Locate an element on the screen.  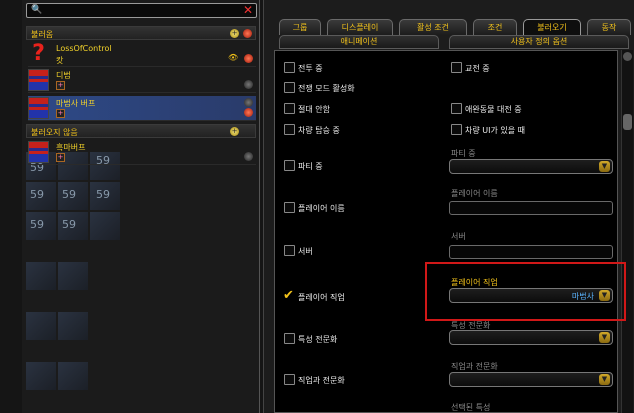
tab-custom-options: 사용자 정의 옵션 is located at coordinates (539, 42).